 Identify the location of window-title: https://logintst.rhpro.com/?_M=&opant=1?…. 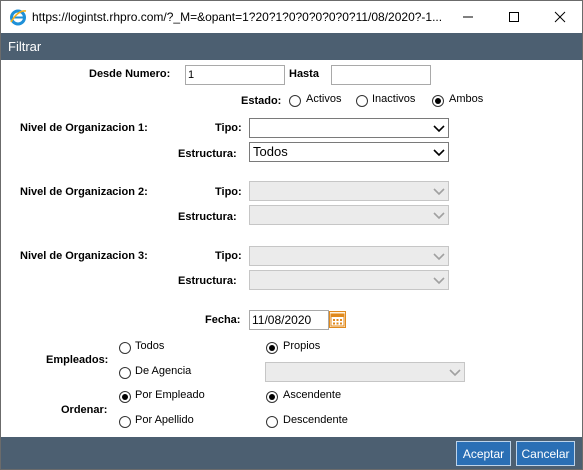
(237, 17).